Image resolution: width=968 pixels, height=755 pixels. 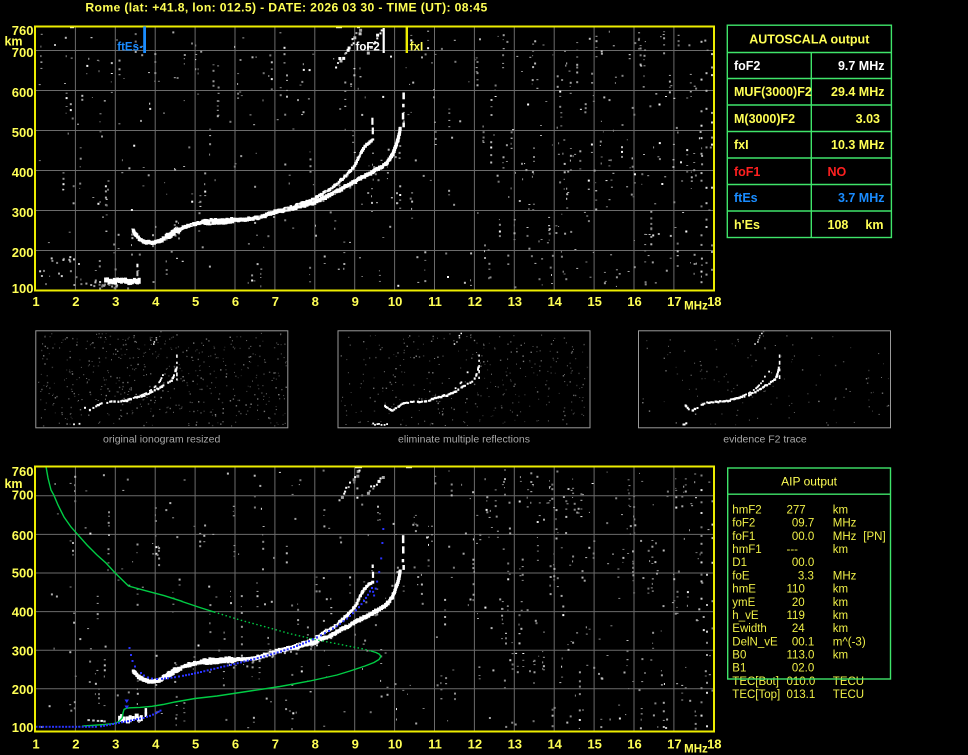 What do you see at coordinates (161, 440) in the screenshot?
I see `svg-text: original ionogram resized` at bounding box center [161, 440].